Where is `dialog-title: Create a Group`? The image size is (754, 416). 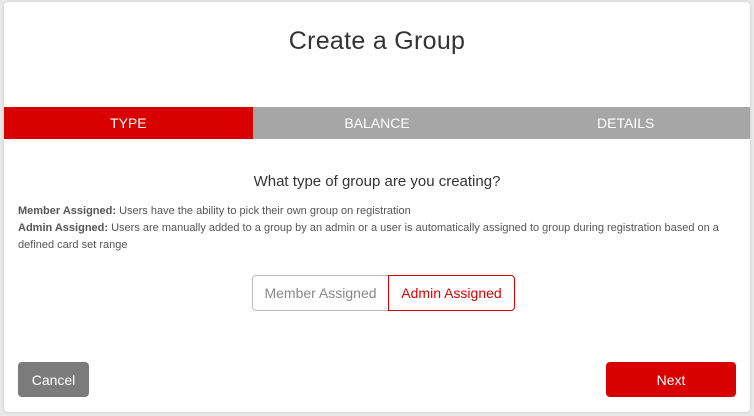 dialog-title: Create a Group is located at coordinates (377, 41).